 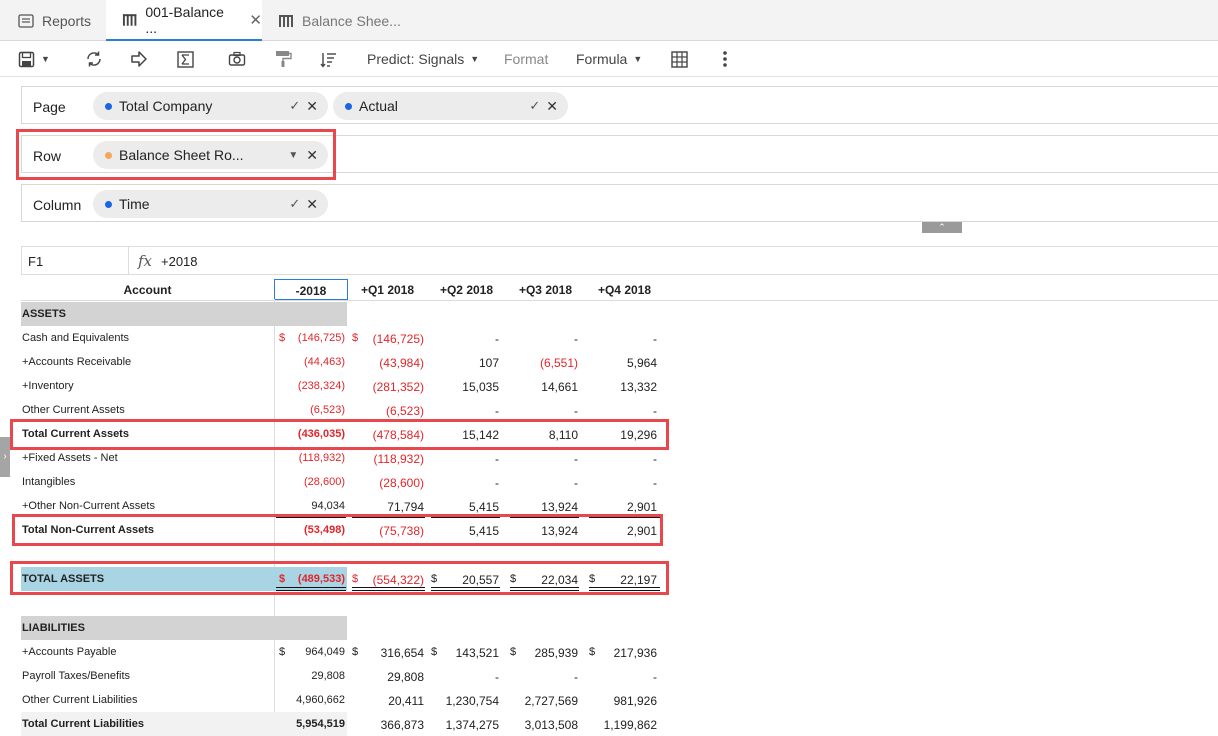 What do you see at coordinates (489, 363) in the screenshot?
I see `value-cell: 107` at bounding box center [489, 363].